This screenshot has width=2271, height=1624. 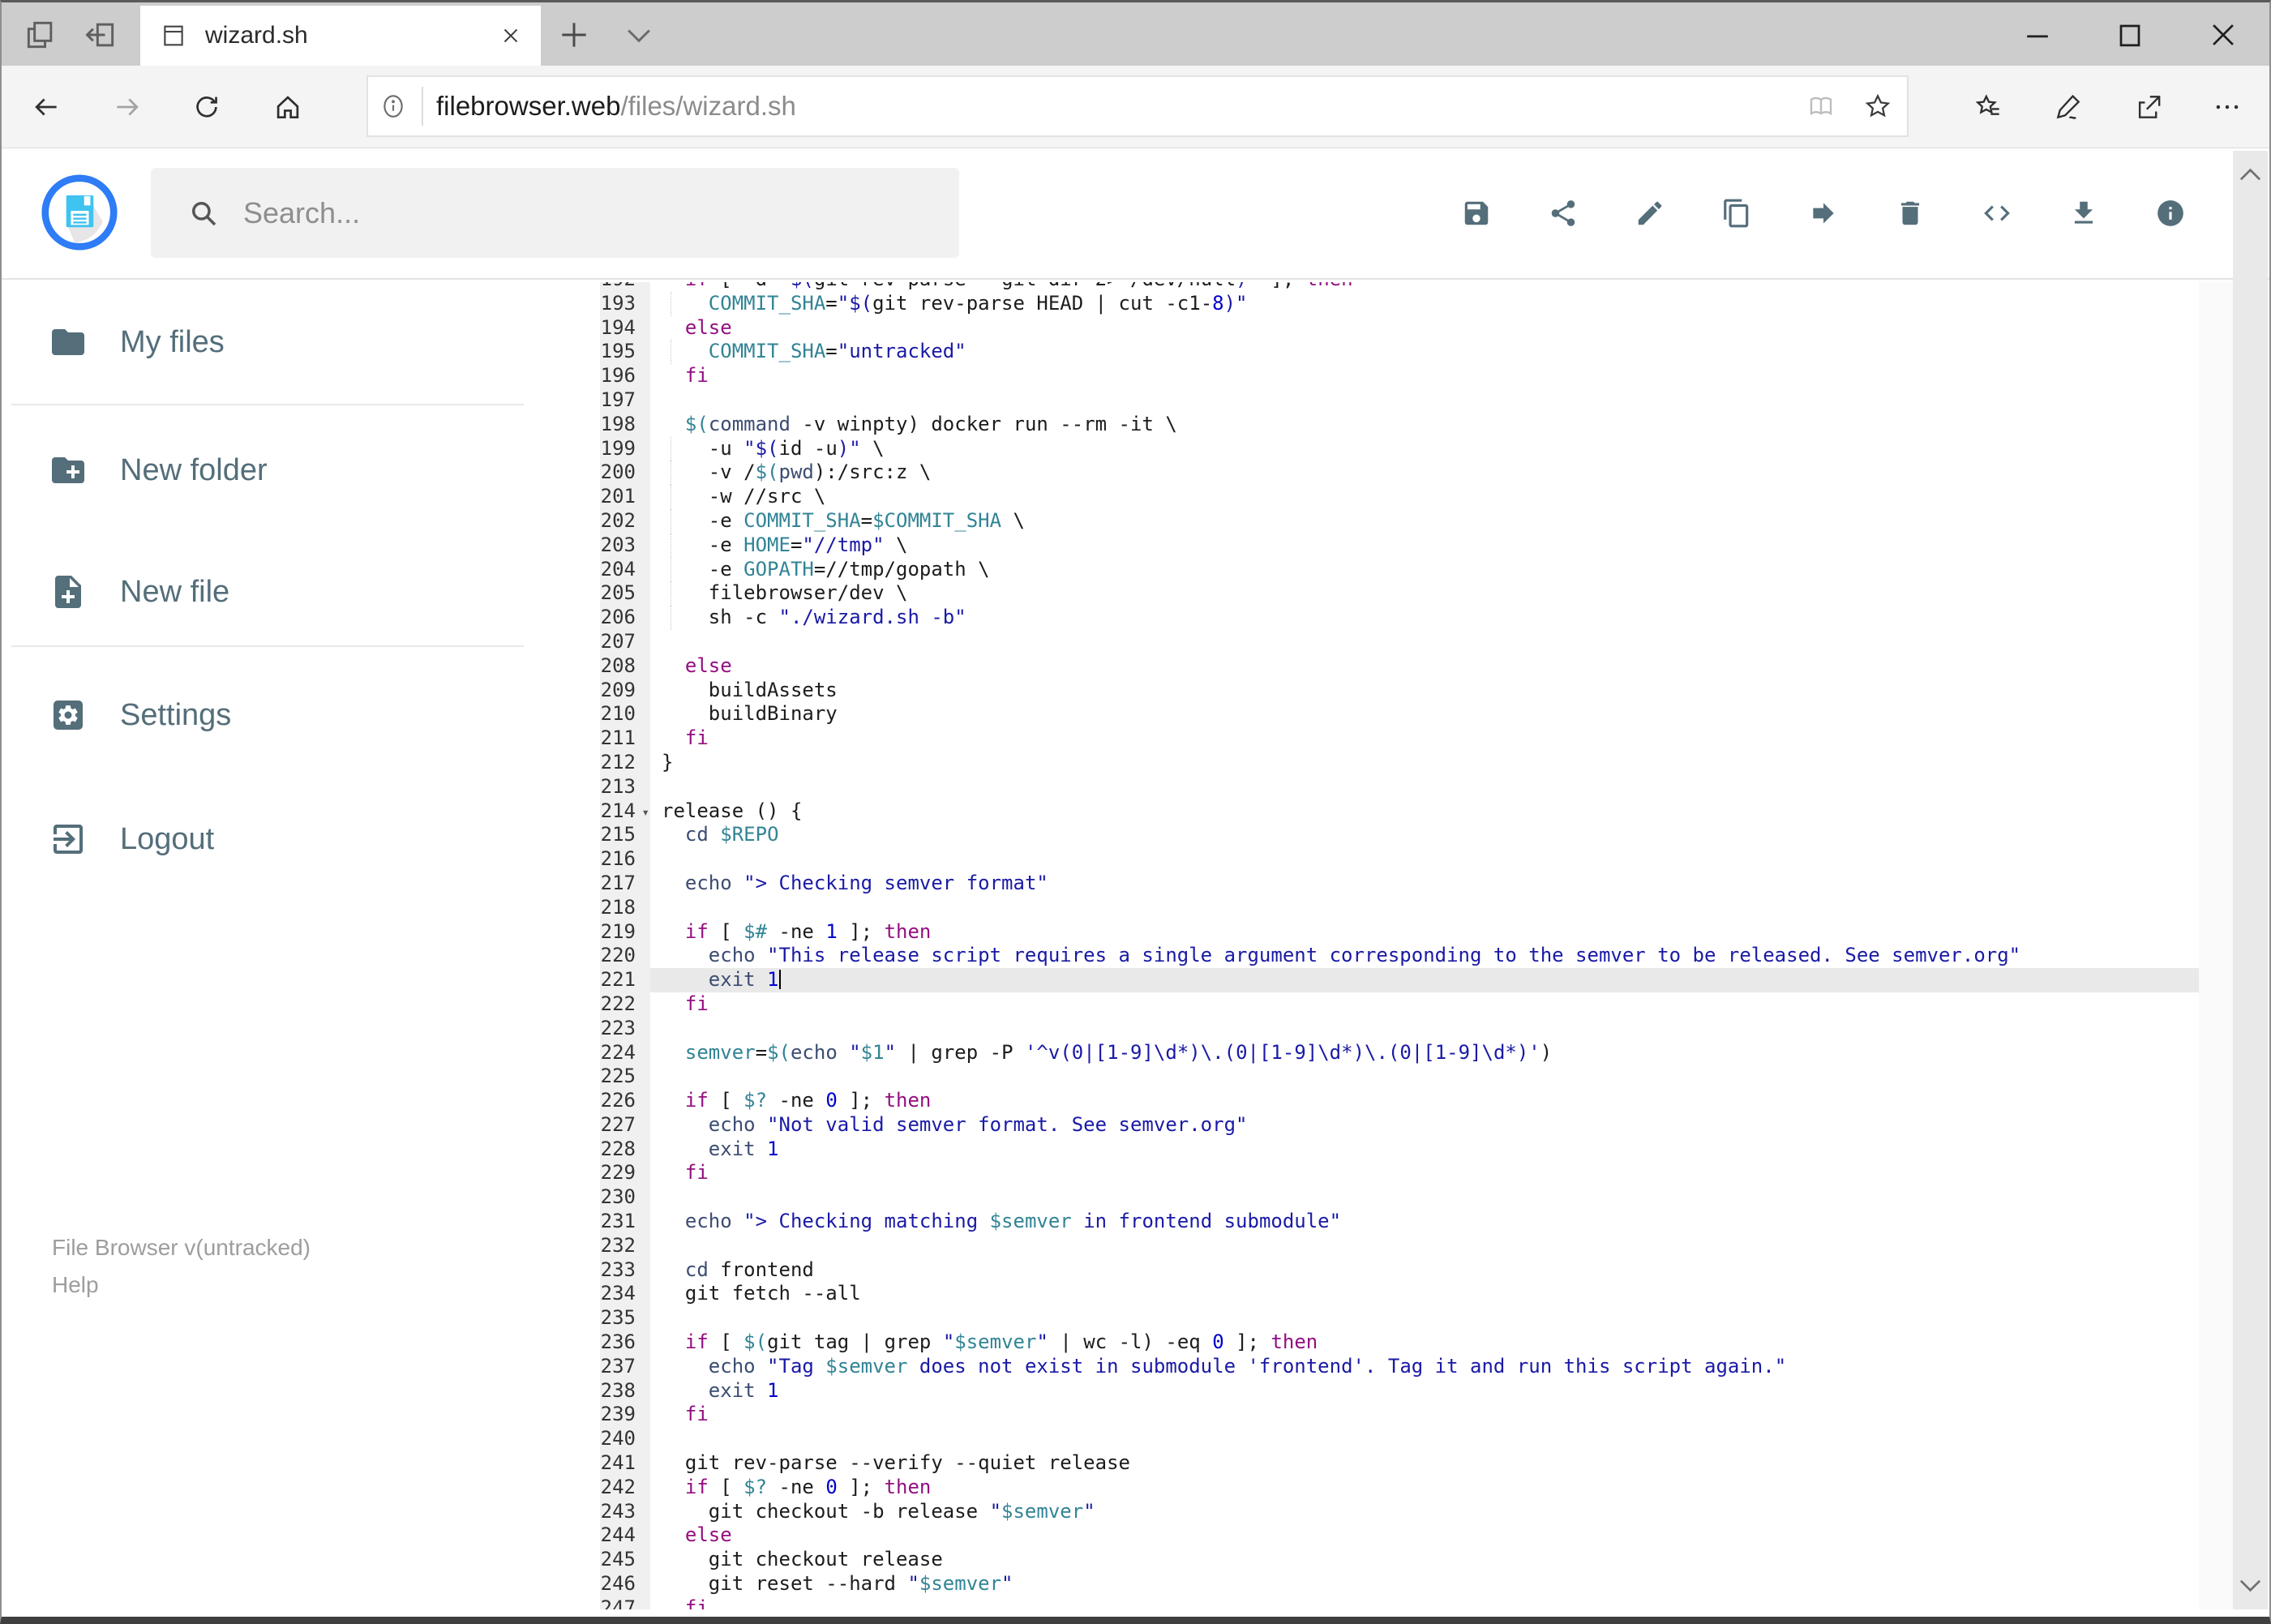 What do you see at coordinates (1997, 214) in the screenshot?
I see `code-view-button` at bounding box center [1997, 214].